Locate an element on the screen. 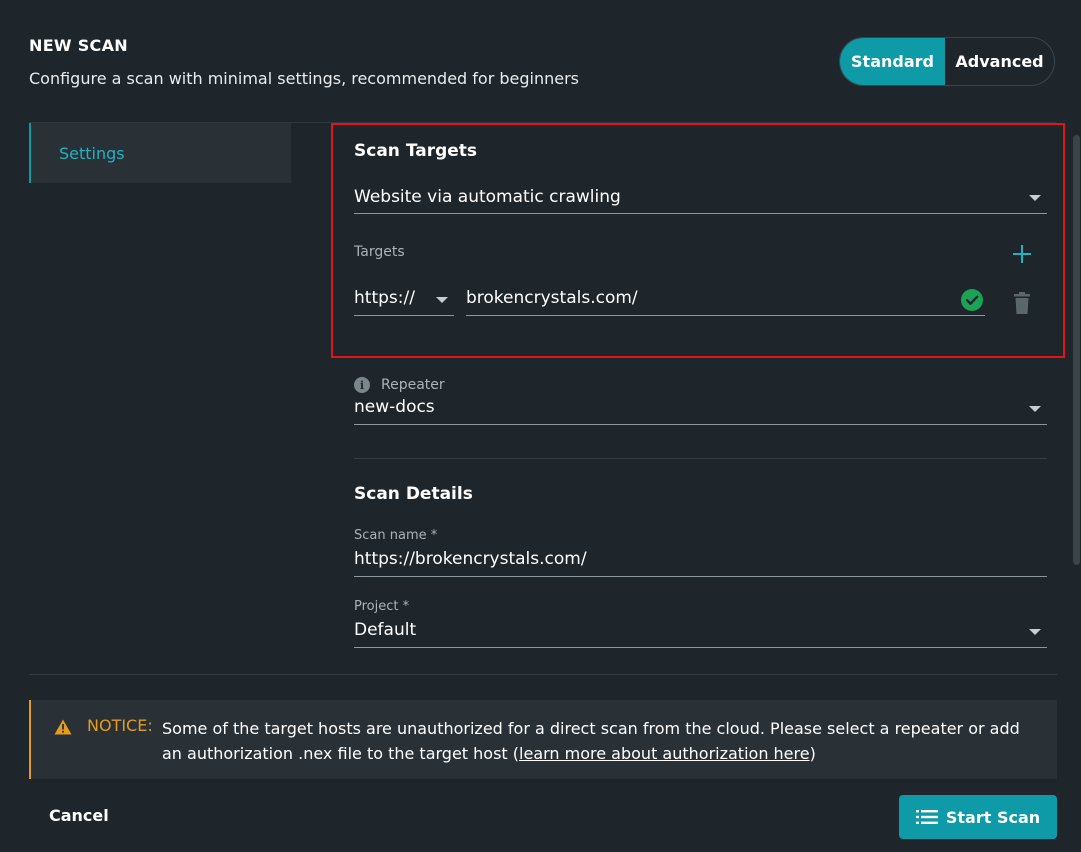 This screenshot has width=1081, height=852. scan-name-value: https://brokencrystals.com/ is located at coordinates (470, 559).